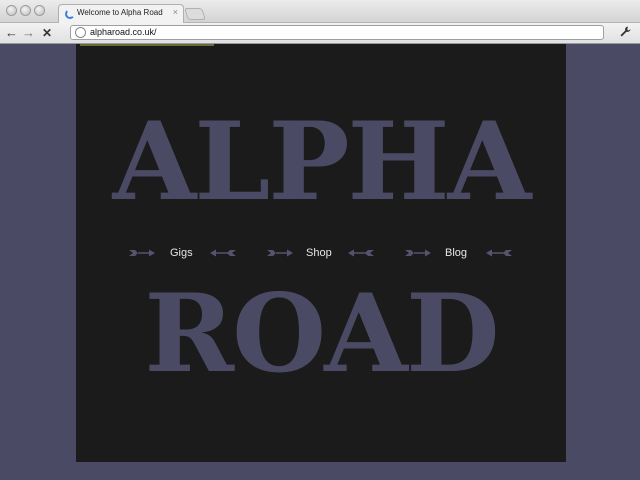 This screenshot has height=480, width=640. What do you see at coordinates (70, 14) in the screenshot?
I see `loading-spinner-icon` at bounding box center [70, 14].